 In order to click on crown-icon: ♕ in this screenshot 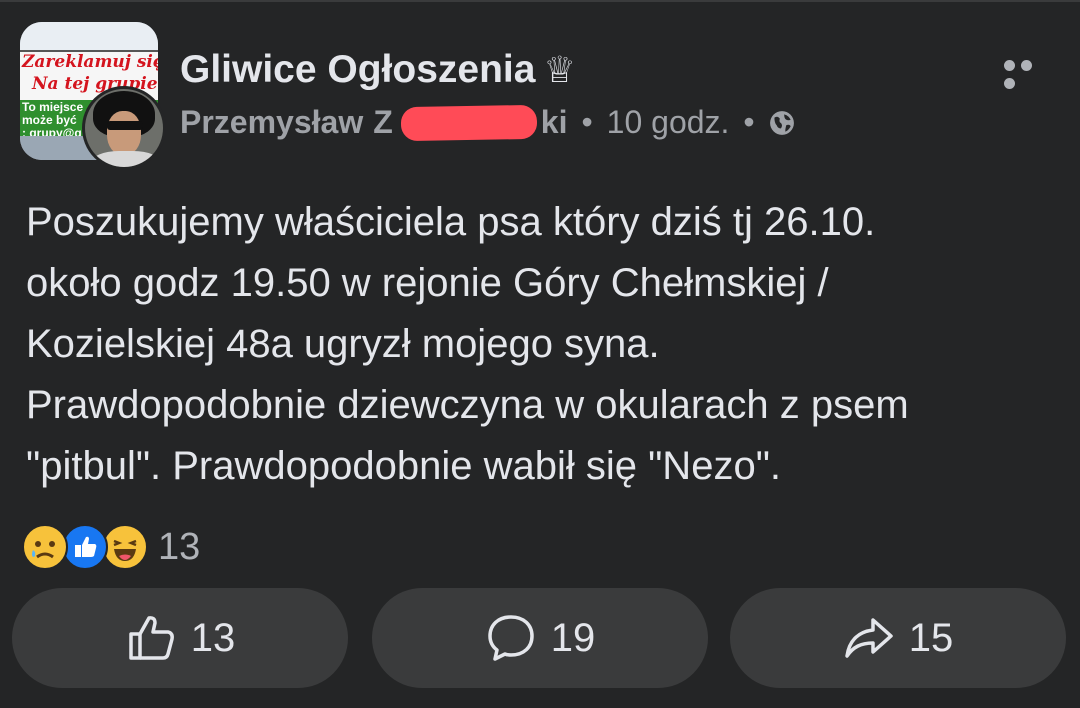, I will do `click(559, 69)`.